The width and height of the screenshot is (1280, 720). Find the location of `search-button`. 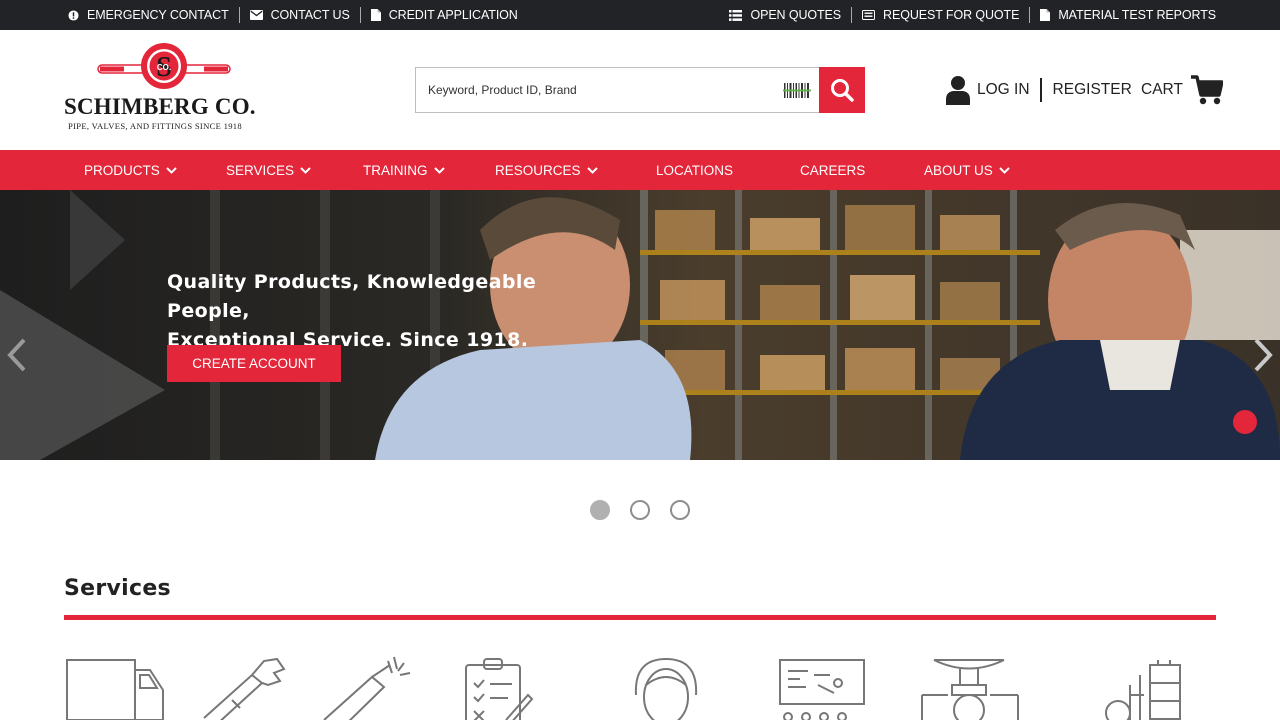

search-button is located at coordinates (842, 90).